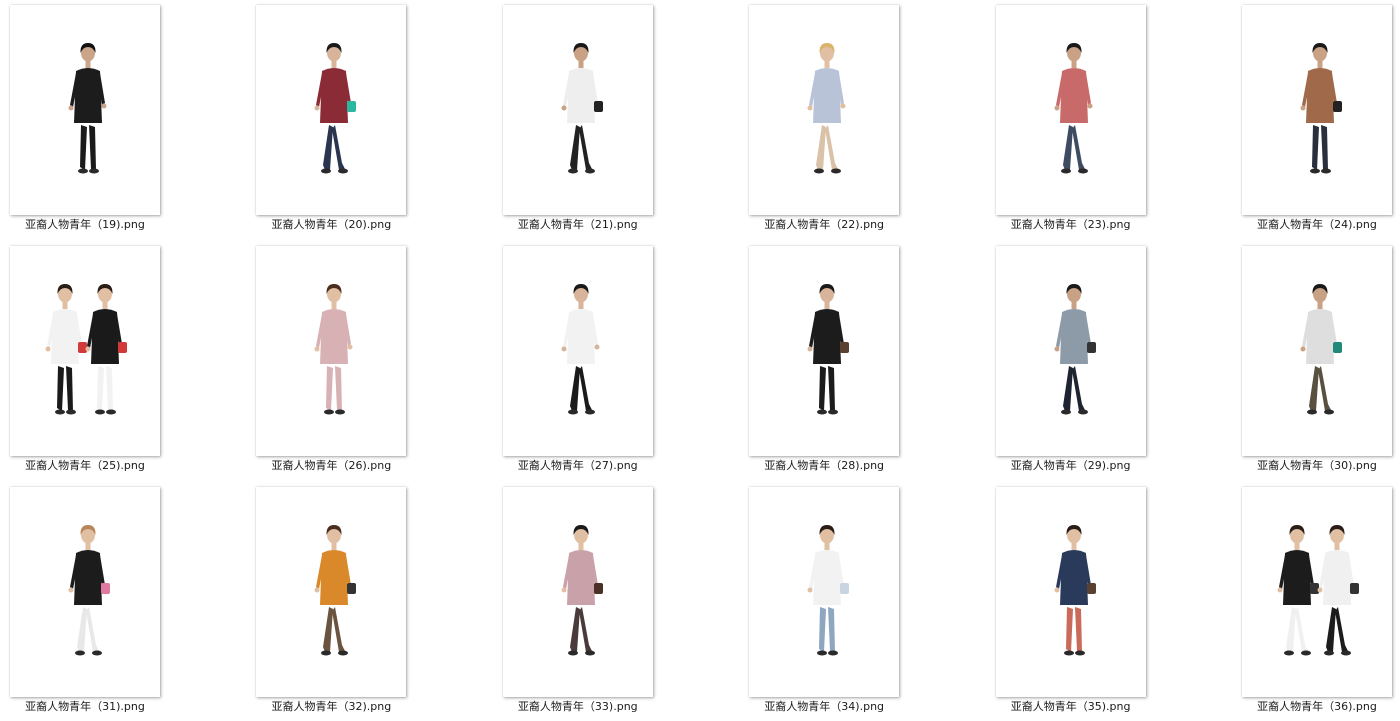 The height and width of the screenshot is (721, 1400). What do you see at coordinates (1070, 706) in the screenshot?
I see `file-name-label: 亚裔人物青年（35).png` at bounding box center [1070, 706].